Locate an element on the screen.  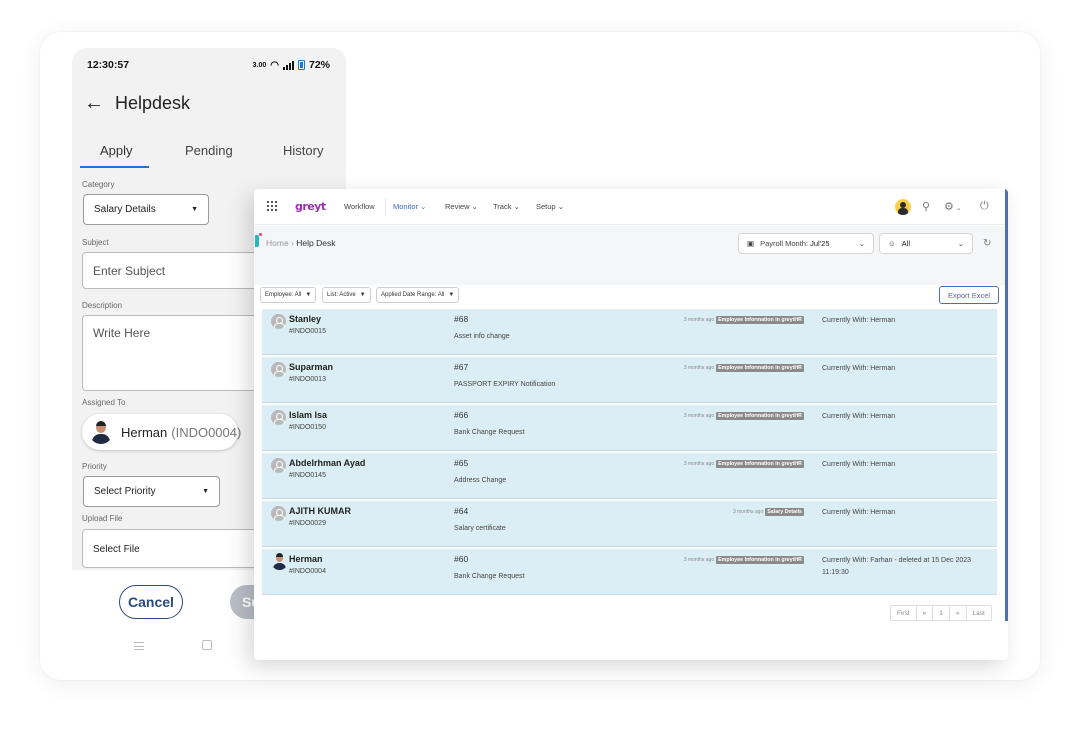
status-bar: 12:30:57 3.00 ◠ 72% is located at coordinates (209, 65).